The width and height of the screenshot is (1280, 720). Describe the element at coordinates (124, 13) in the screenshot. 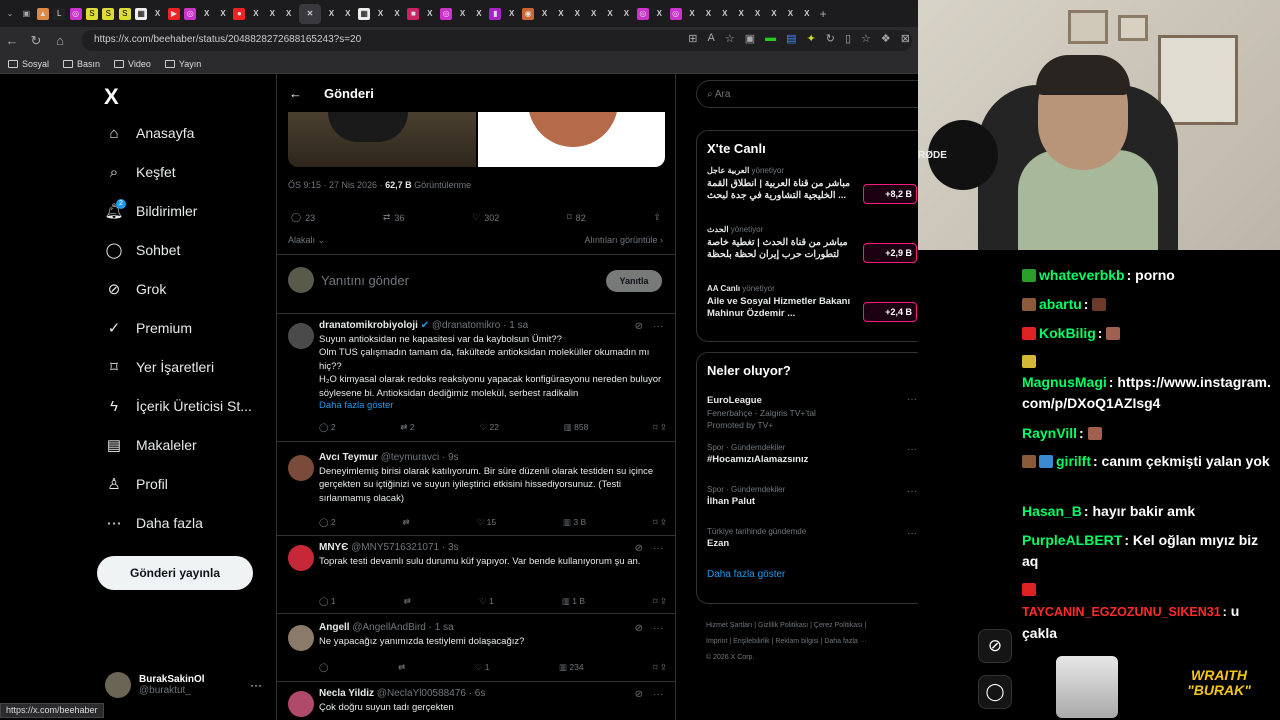

I see `tab-favicon: S` at that location.